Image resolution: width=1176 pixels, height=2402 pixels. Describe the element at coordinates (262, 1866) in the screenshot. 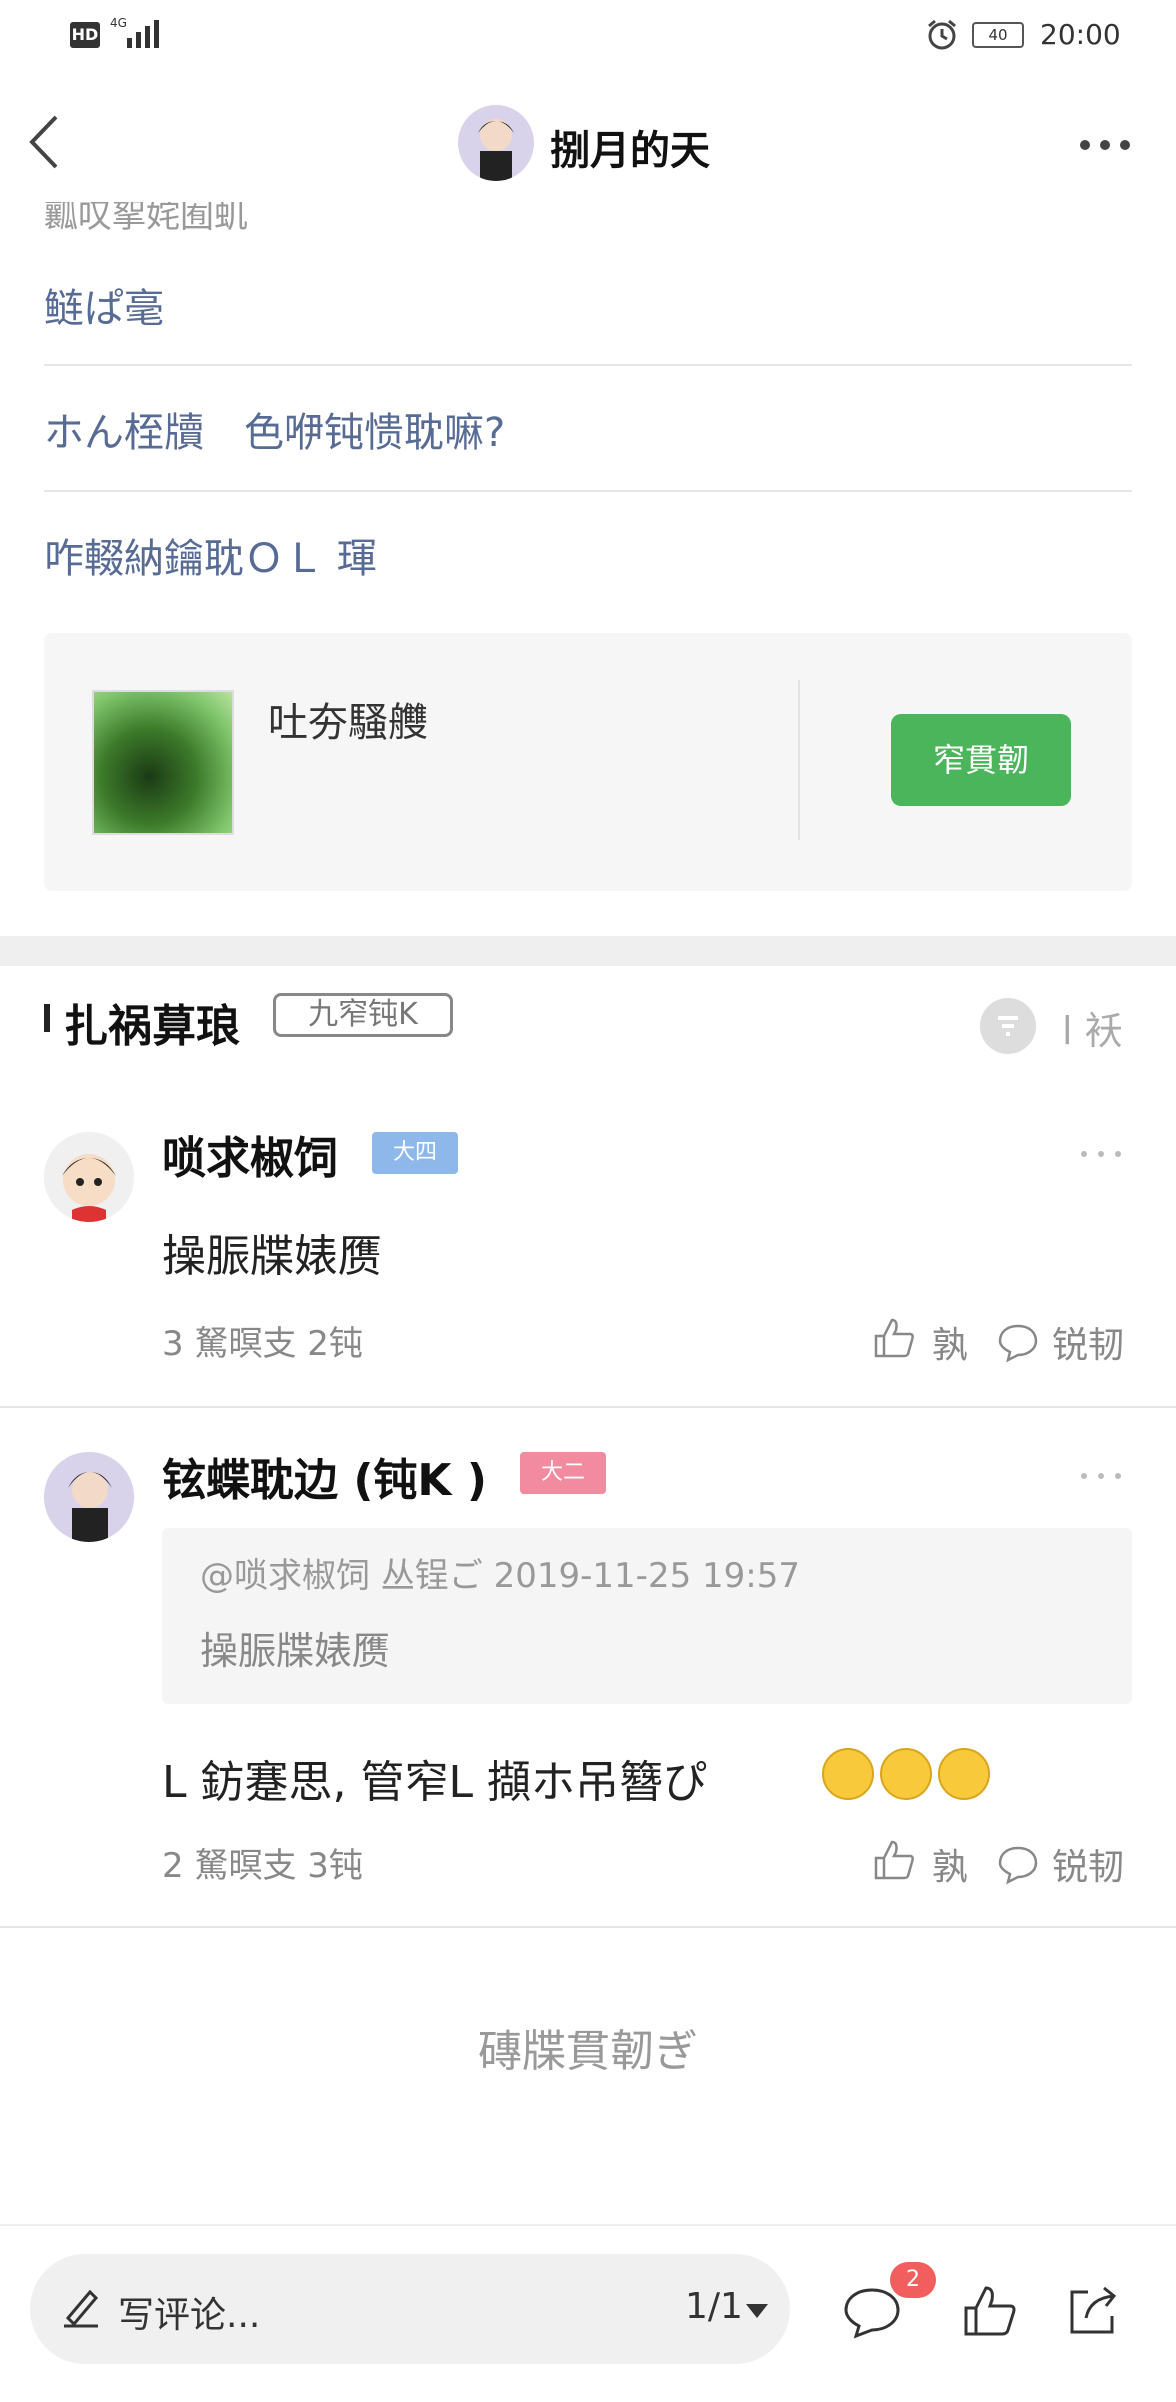

I see `comment-meta: 2 駑暝支 3钝` at that location.